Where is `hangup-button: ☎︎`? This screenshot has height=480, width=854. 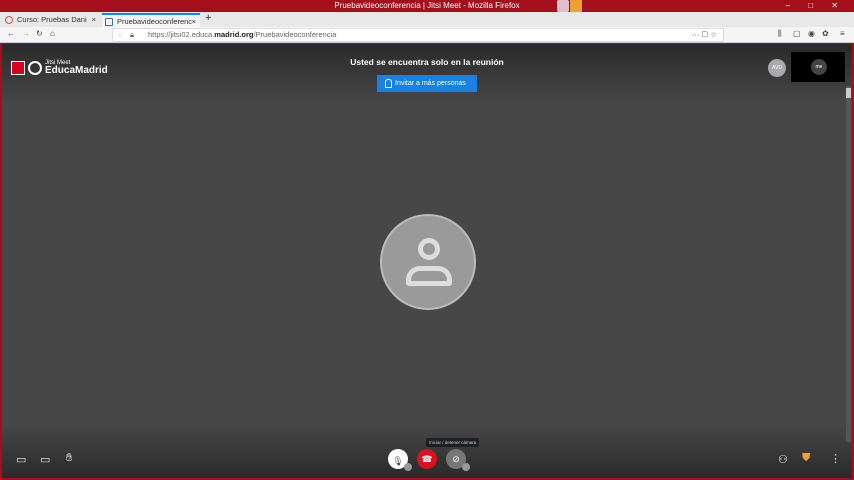 hangup-button: ☎︎ is located at coordinates (427, 459).